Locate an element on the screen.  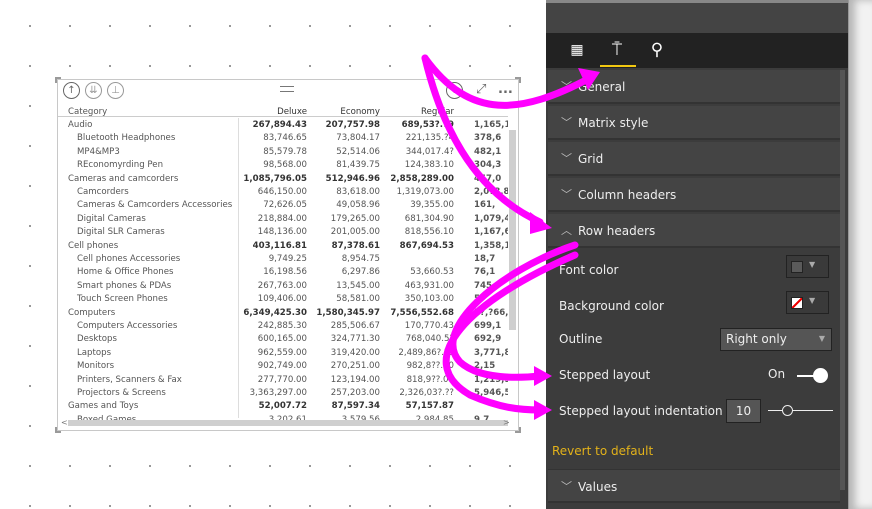
row-header: Desktops is located at coordinates (97, 339).